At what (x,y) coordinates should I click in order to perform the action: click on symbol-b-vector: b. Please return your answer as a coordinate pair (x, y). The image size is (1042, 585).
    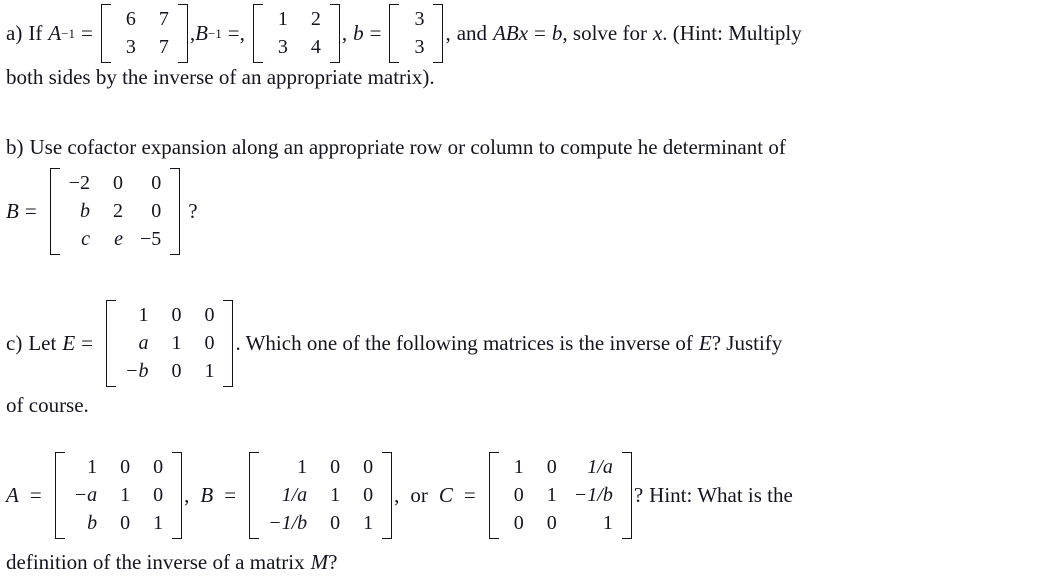
    Looking at the image, I should click on (358, 33).